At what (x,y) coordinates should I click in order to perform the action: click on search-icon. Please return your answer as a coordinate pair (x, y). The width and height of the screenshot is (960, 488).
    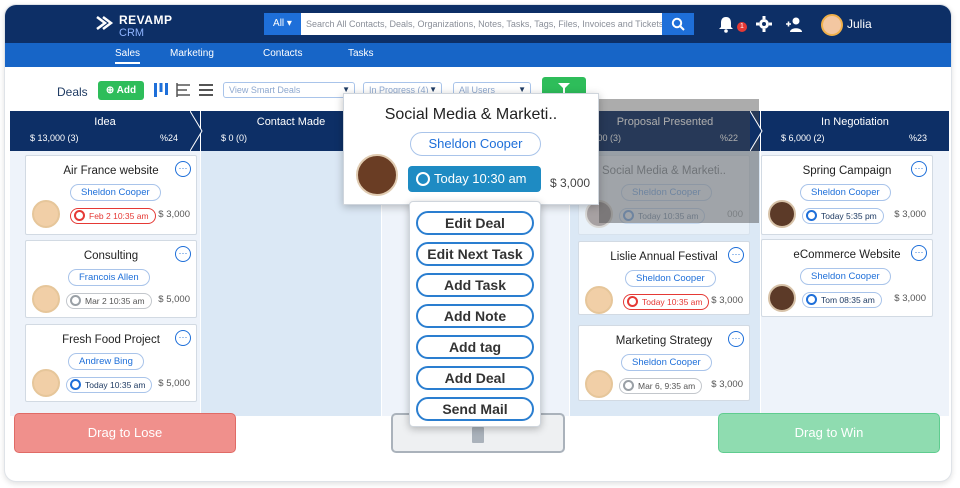
    Looking at the image, I should click on (678, 24).